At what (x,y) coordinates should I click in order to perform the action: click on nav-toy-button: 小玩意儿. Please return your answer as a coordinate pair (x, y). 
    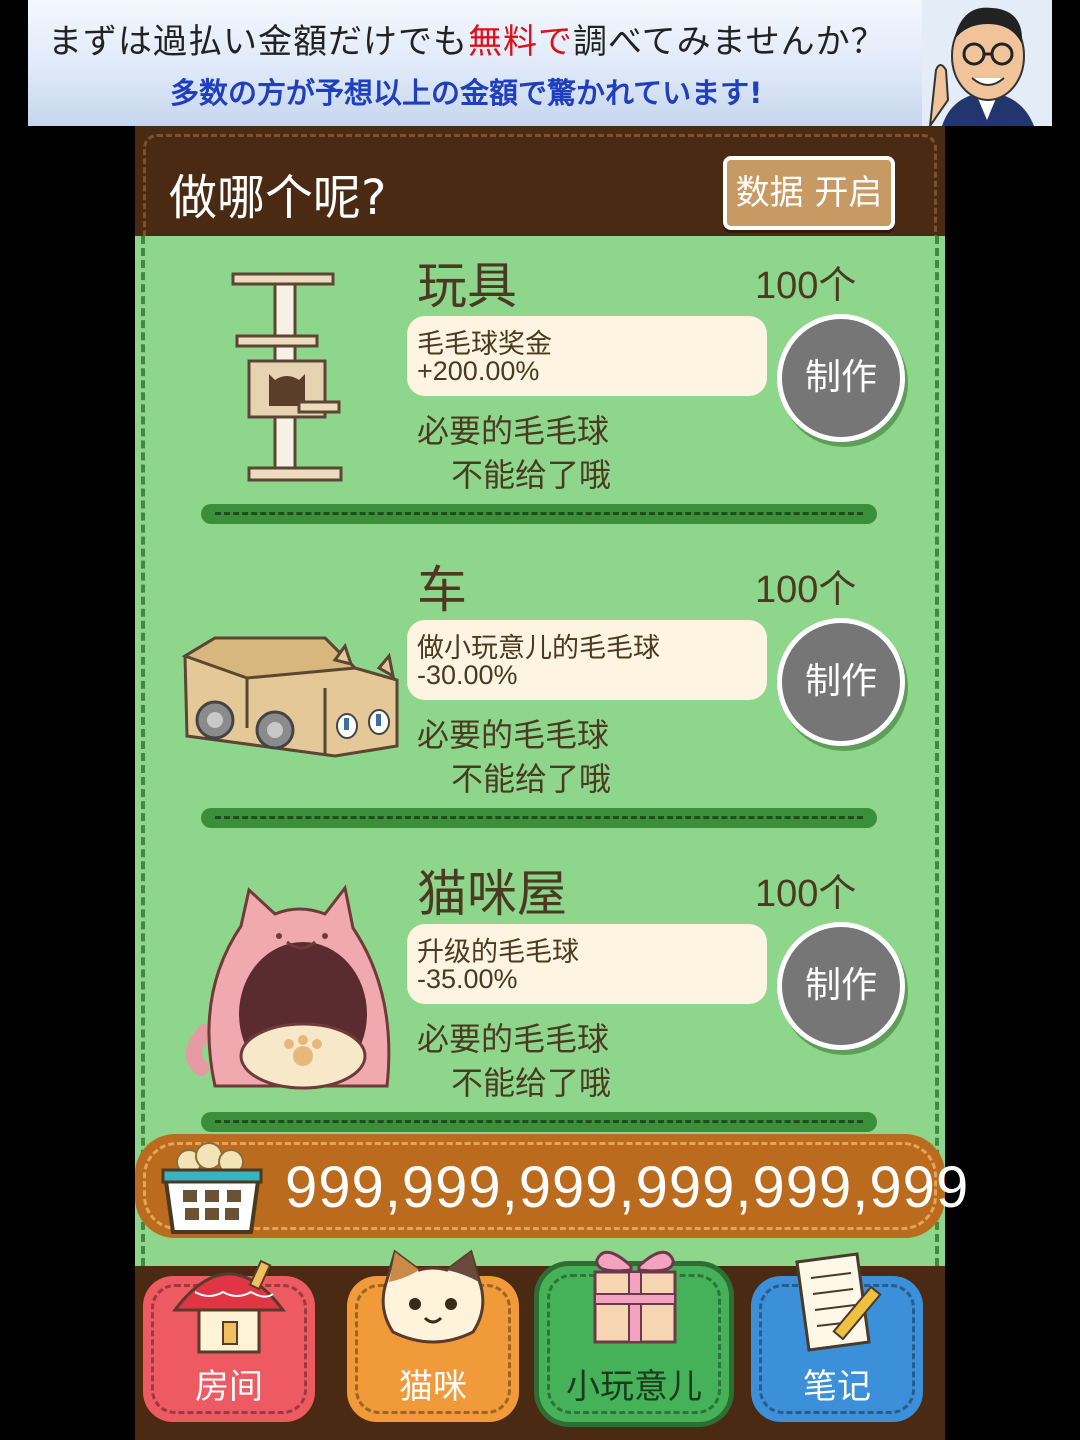
    Looking at the image, I should click on (634, 1336).